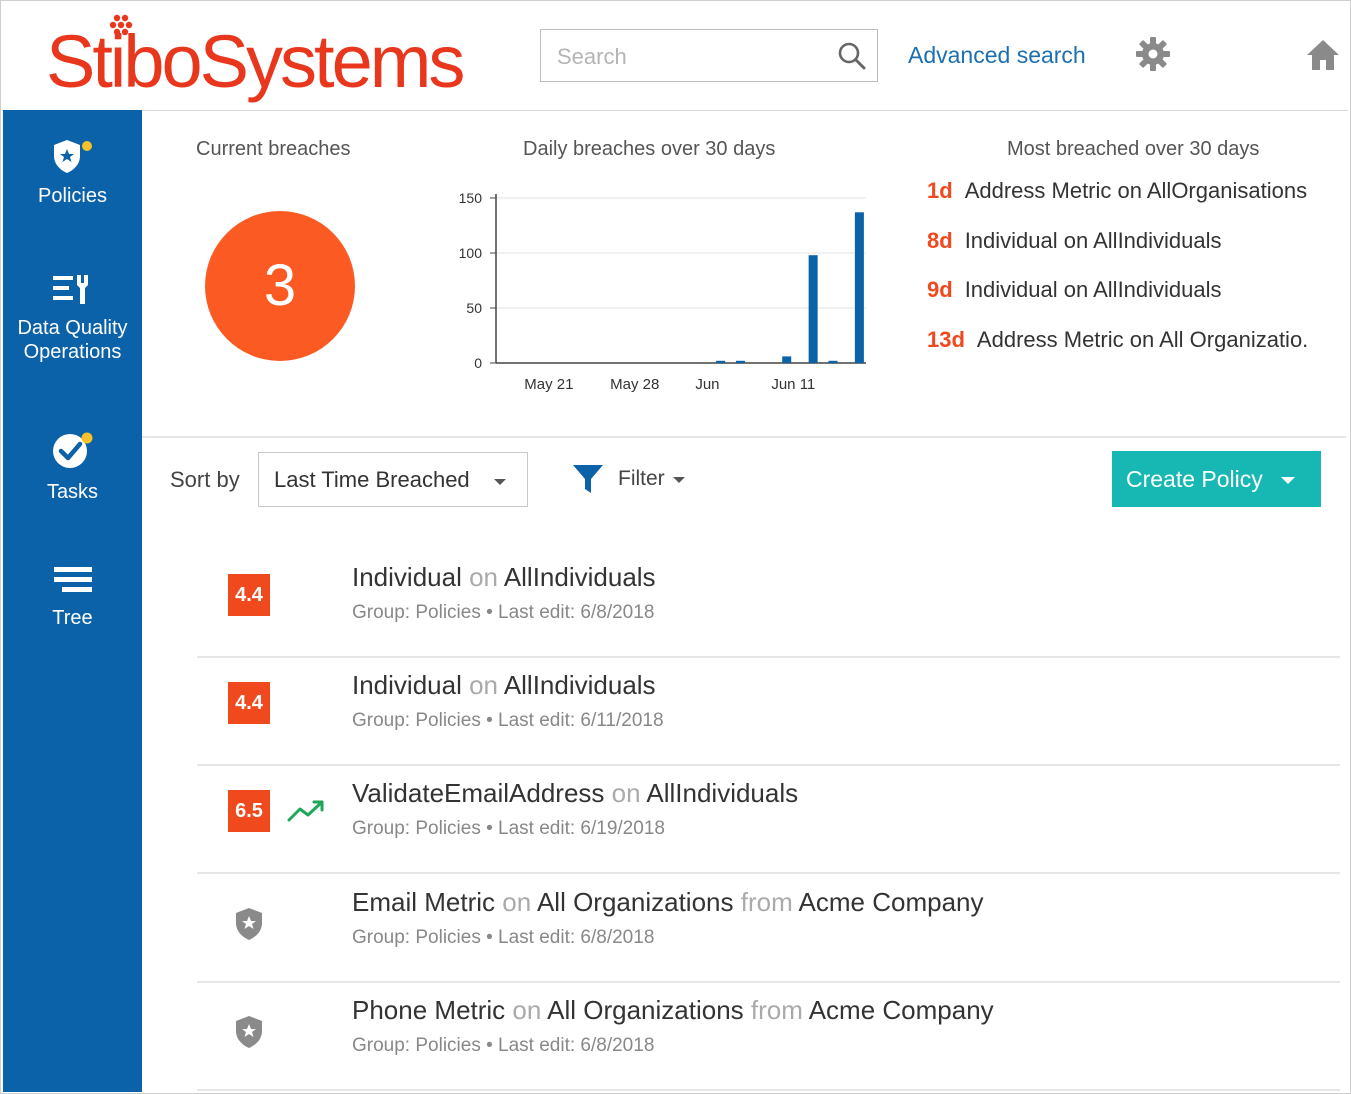 Image resolution: width=1351 pixels, height=1094 pixels. What do you see at coordinates (478, 793) in the screenshot?
I see `policy-name: ValidateEmailAddress` at bounding box center [478, 793].